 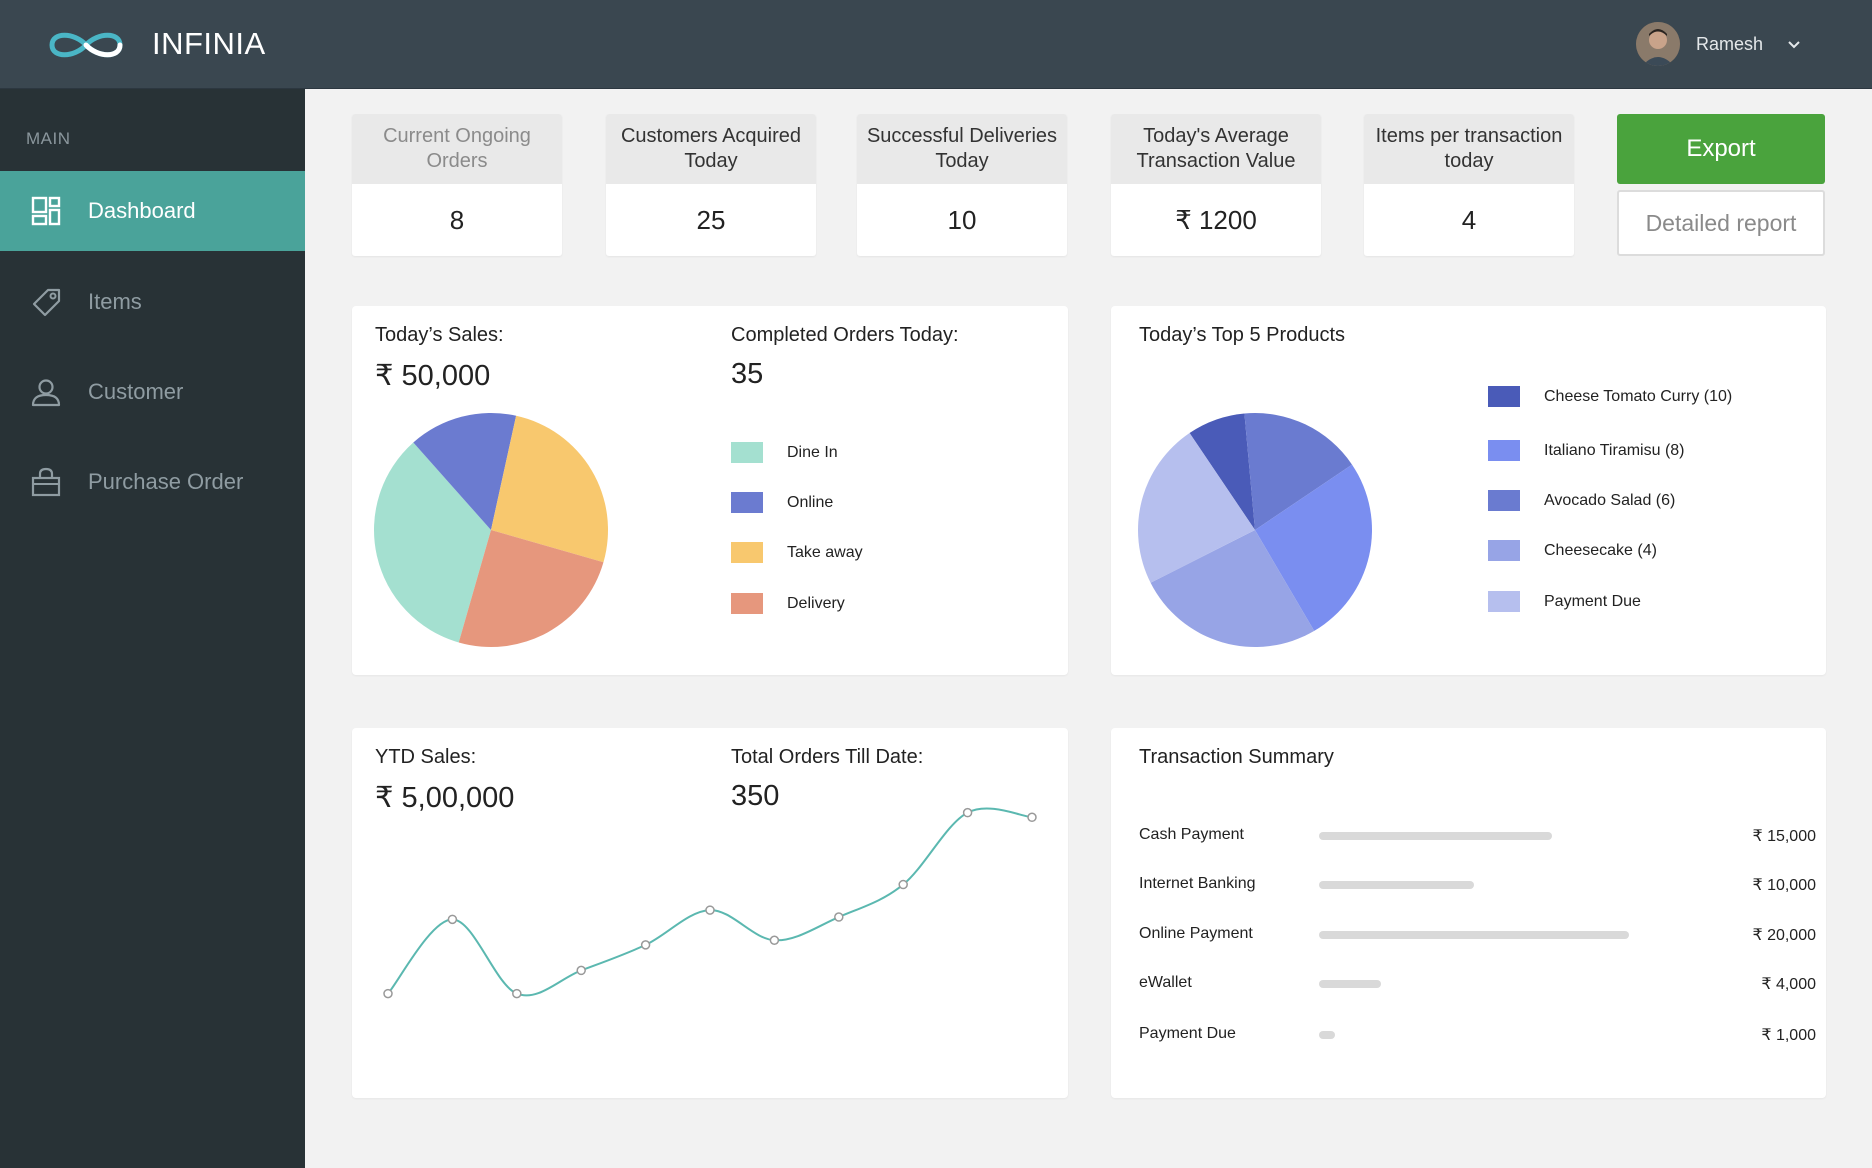 What do you see at coordinates (1165, 982) in the screenshot?
I see `transaction-label: eWallet` at bounding box center [1165, 982].